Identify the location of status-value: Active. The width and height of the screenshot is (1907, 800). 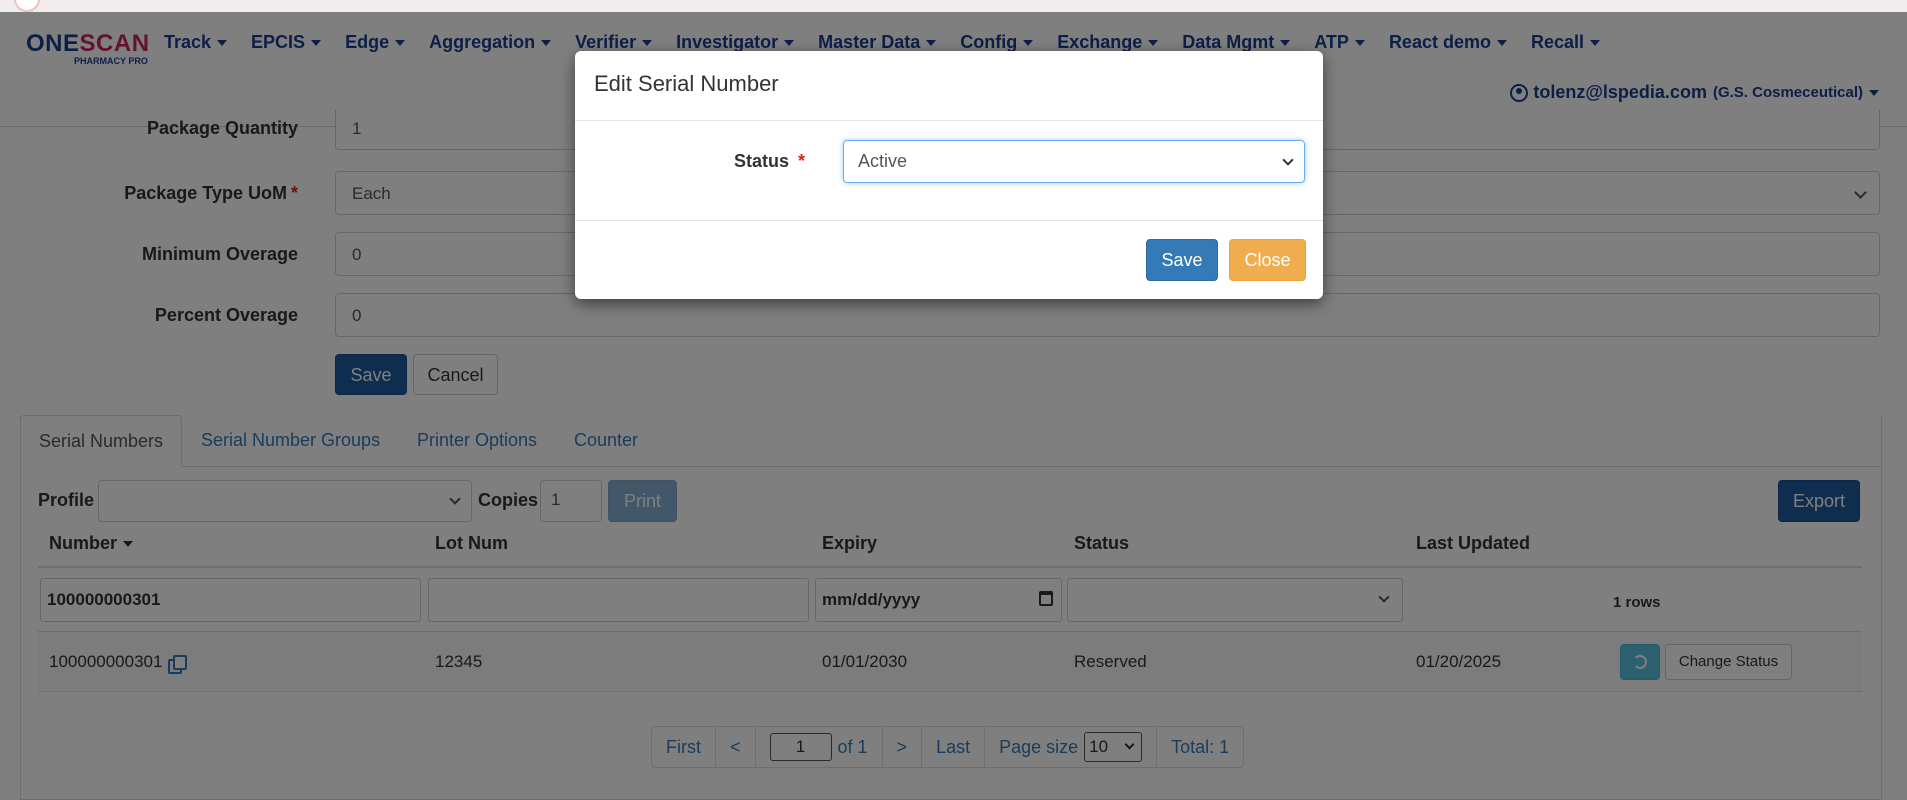
(883, 161).